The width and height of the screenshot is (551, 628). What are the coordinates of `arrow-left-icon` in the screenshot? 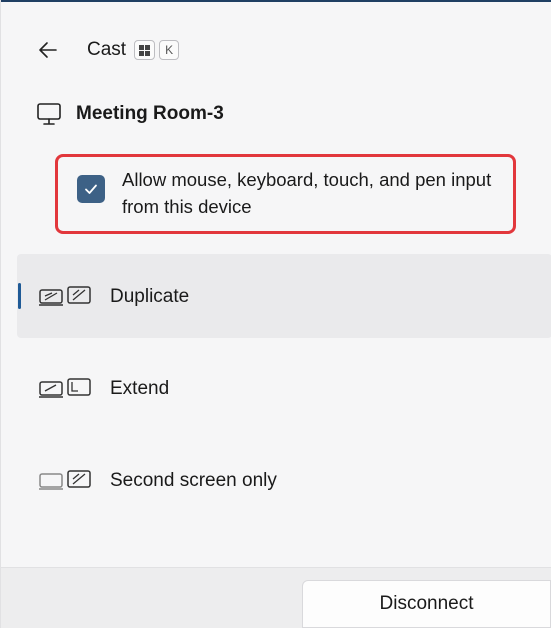 It's located at (48, 50).